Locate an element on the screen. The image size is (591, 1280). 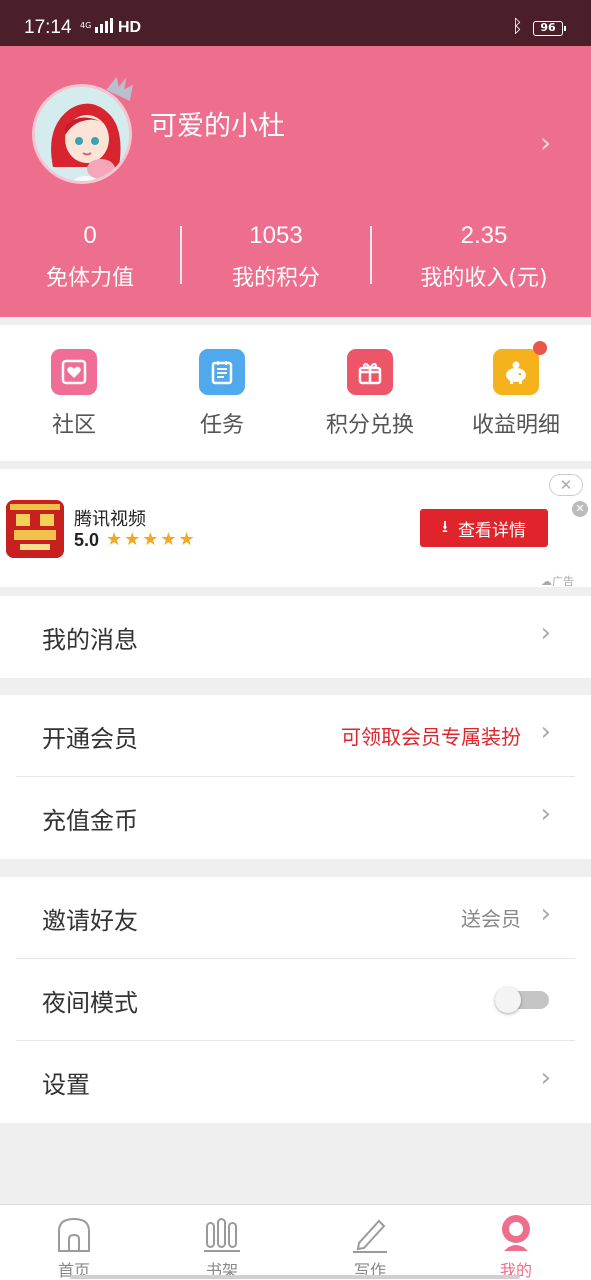
task-icon is located at coordinates (222, 372).